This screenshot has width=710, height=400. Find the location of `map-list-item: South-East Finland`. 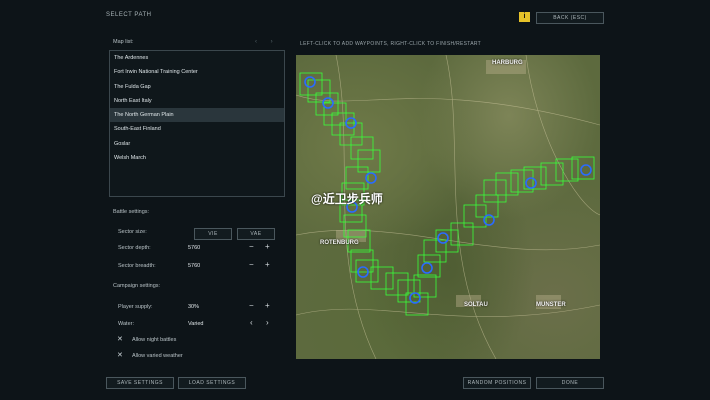

map-list-item: South-East Finland is located at coordinates (197, 129).